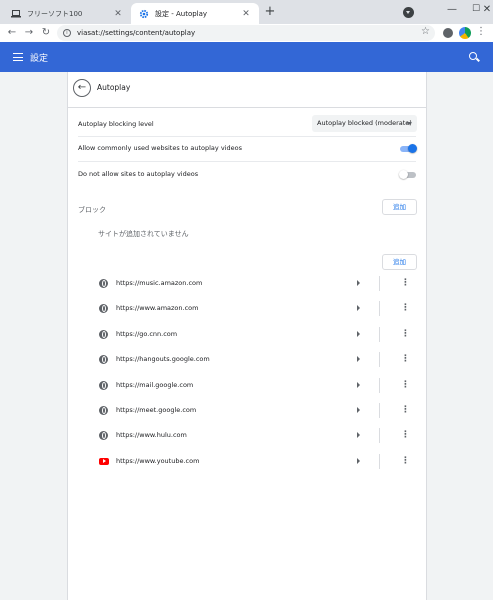 Image resolution: width=493 pixels, height=600 pixels. I want to click on site-row: https://go.cnn.com ⋮, so click(247, 334).